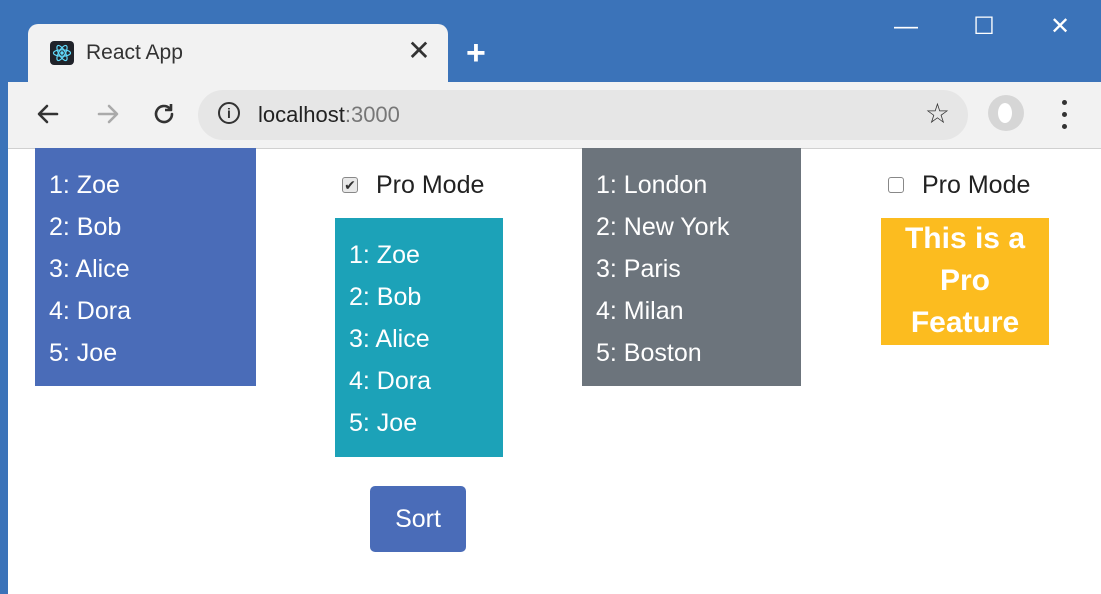 This screenshot has width=1101, height=594. Describe the element at coordinates (965, 322) in the screenshot. I see `pro-feature-line: Feature` at that location.